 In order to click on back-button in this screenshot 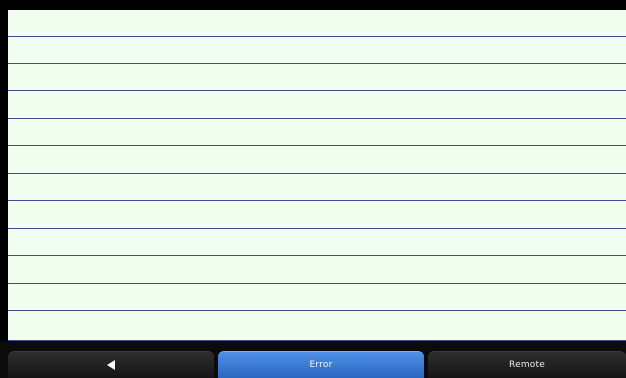, I will do `click(111, 364)`.